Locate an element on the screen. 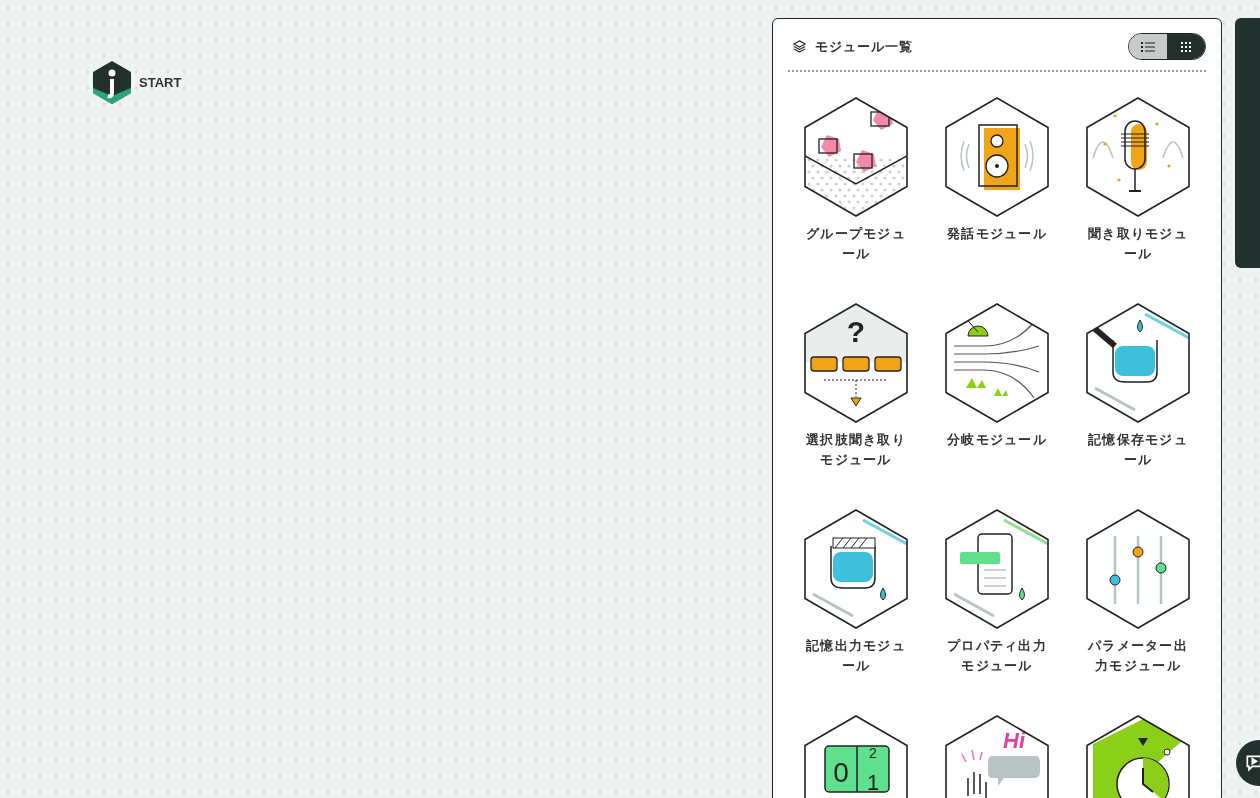 This screenshot has height=798, width=1260. module-label: 分岐モジュール is located at coordinates (997, 440).